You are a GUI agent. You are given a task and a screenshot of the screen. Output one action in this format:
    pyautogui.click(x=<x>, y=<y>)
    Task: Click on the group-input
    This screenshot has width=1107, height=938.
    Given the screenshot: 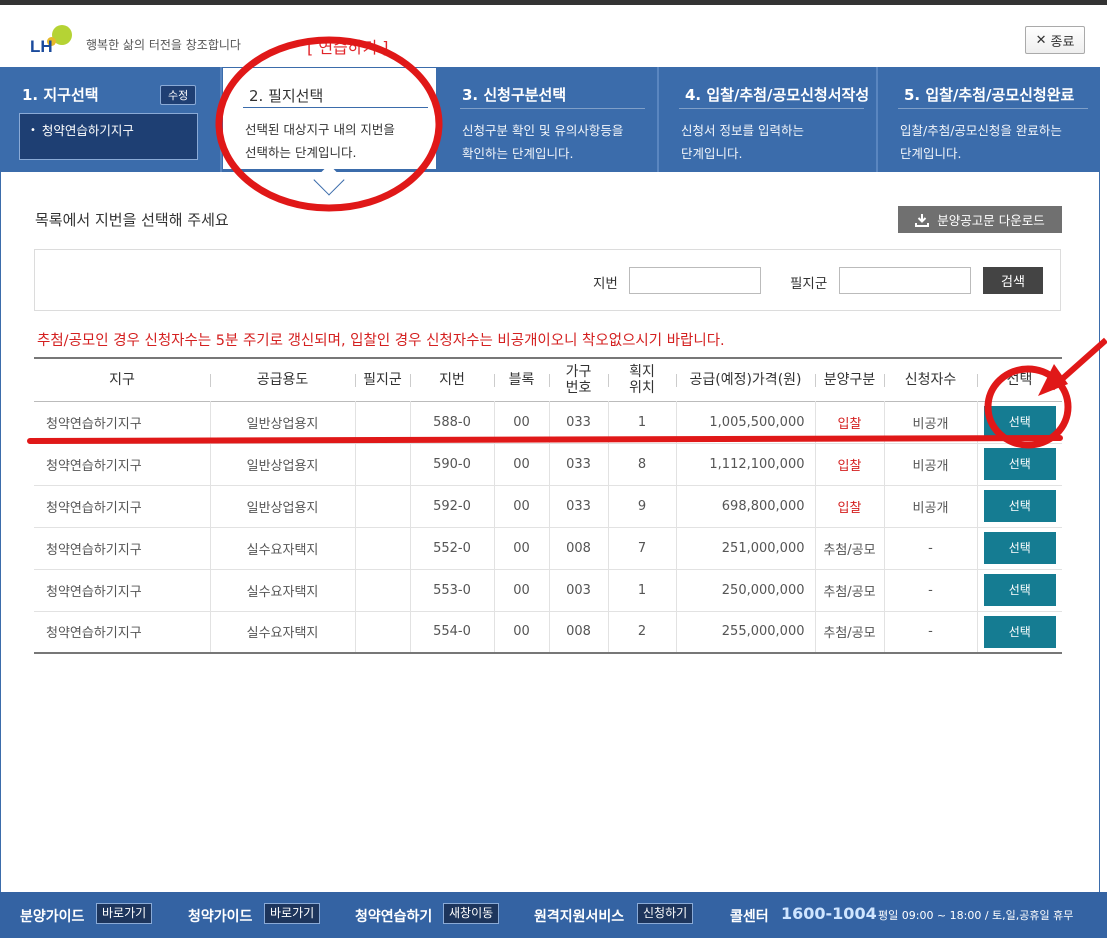 What is the action you would take?
    pyautogui.click(x=905, y=280)
    